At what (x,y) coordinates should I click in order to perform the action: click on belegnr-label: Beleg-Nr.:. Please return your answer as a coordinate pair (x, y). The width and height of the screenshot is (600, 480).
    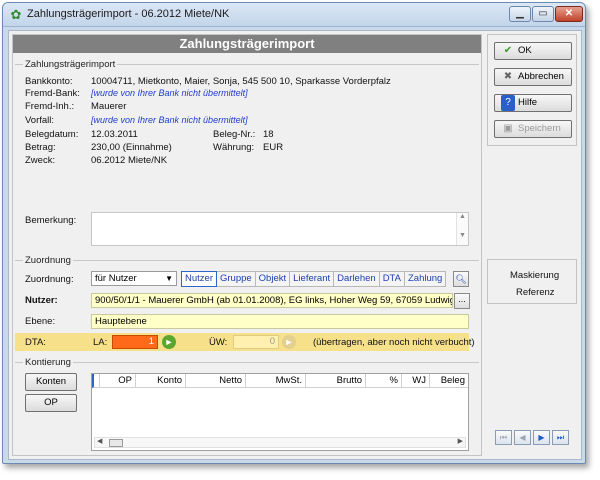
    Looking at the image, I should click on (234, 134).